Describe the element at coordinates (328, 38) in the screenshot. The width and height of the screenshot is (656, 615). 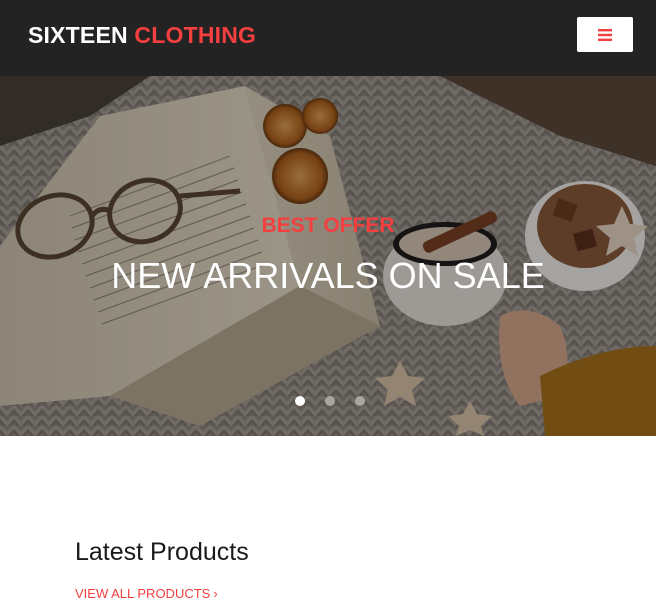
I see `site-header: SIXTEEN CLOTHING` at that location.